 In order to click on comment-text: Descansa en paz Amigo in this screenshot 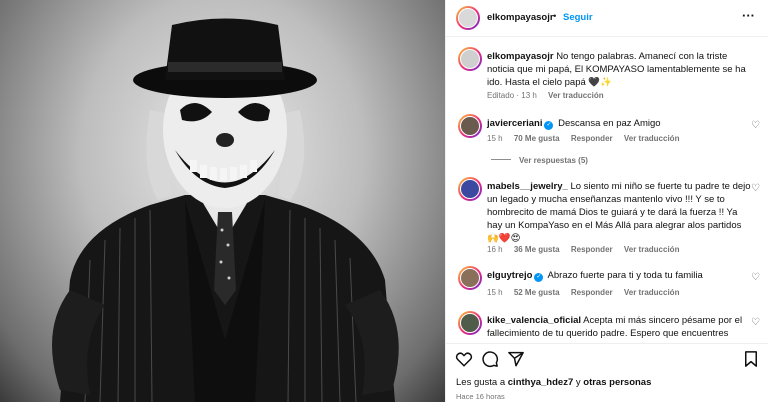, I will do `click(609, 123)`.